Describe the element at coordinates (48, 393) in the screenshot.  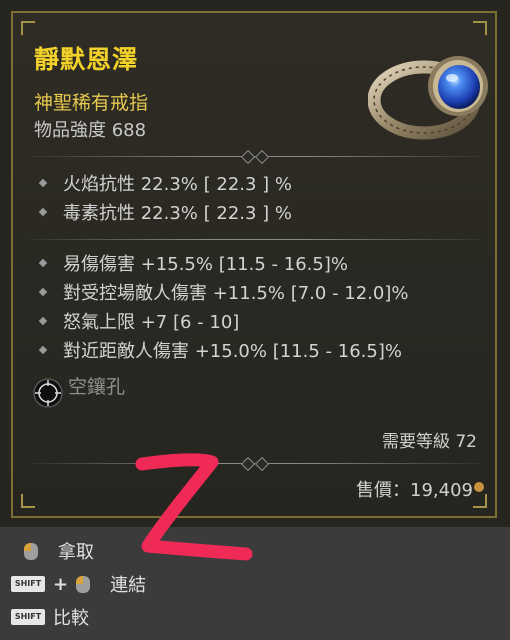
I see `empty-socket-icon` at that location.